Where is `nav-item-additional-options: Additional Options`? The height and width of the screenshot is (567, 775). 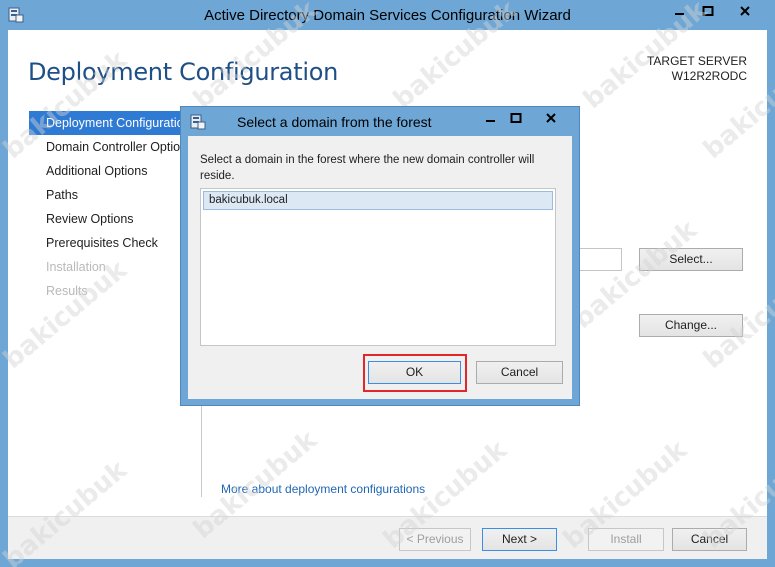 nav-item-additional-options: Additional Options is located at coordinates (115, 171).